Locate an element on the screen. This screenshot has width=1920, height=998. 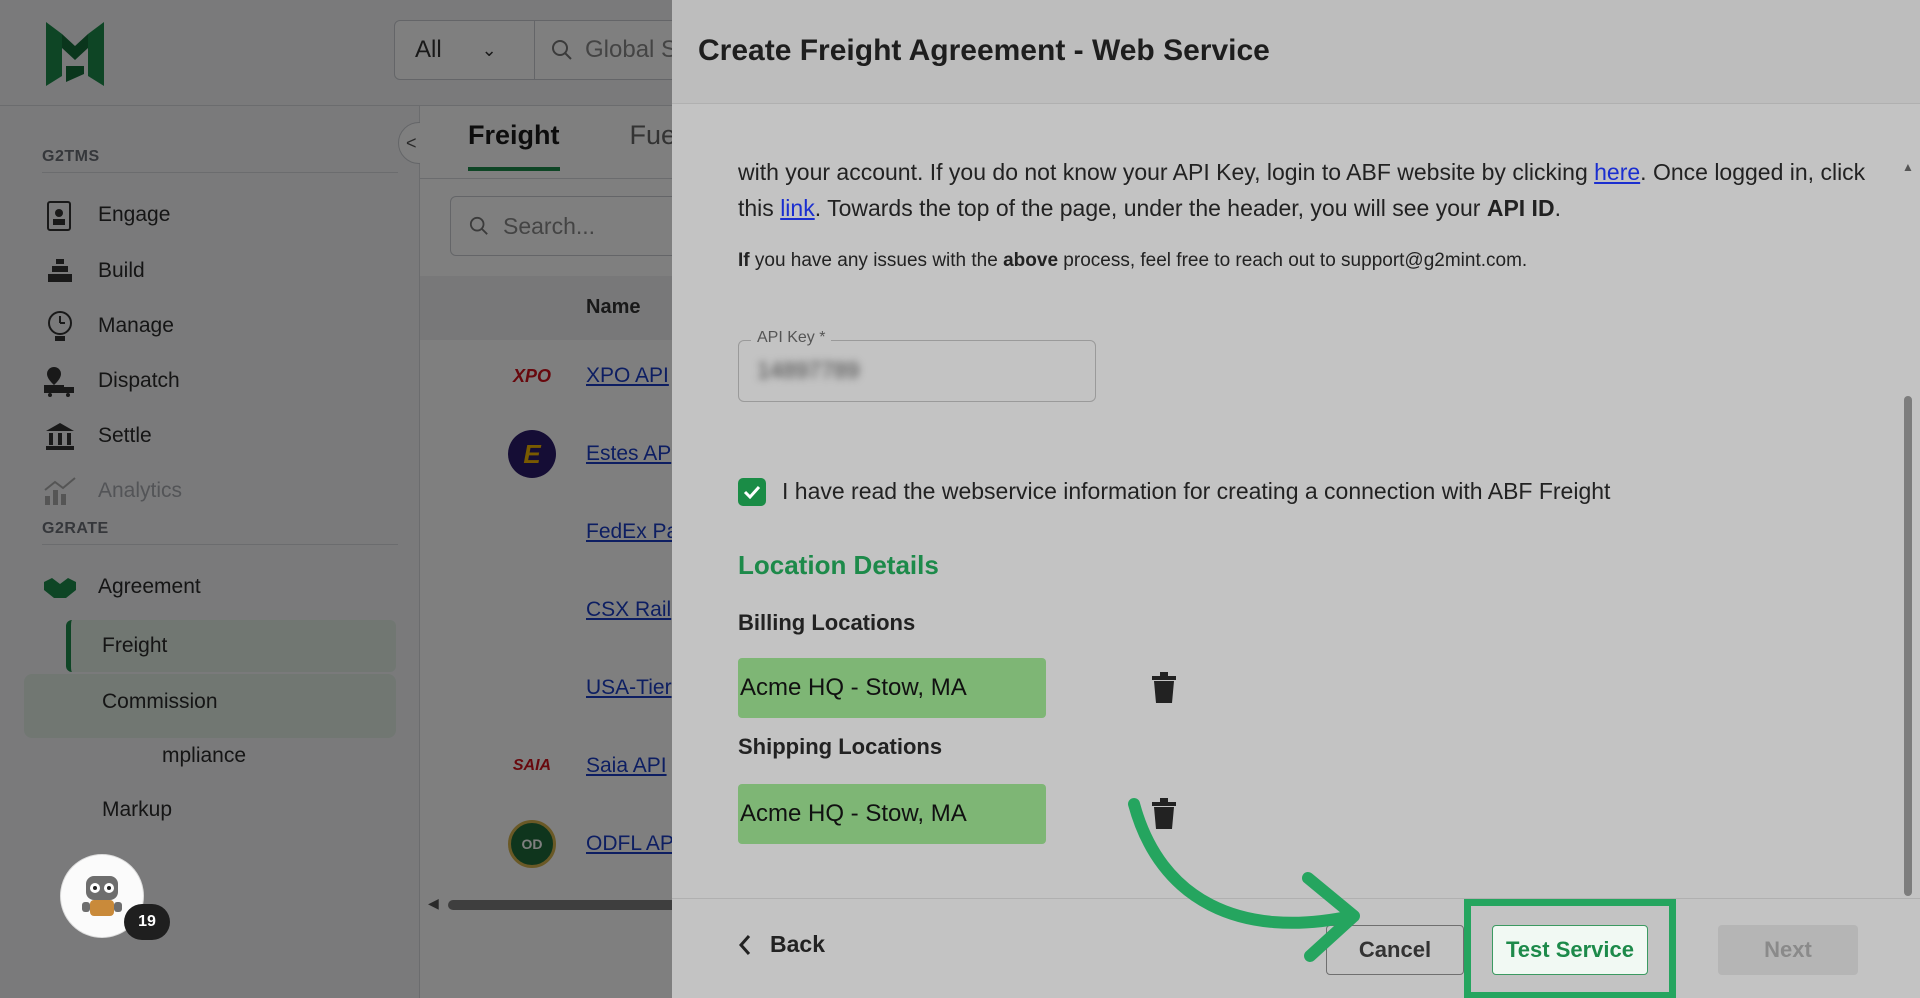
shipping-location-chip: Acme HQ - Stow, MA is located at coordinates (892, 814).